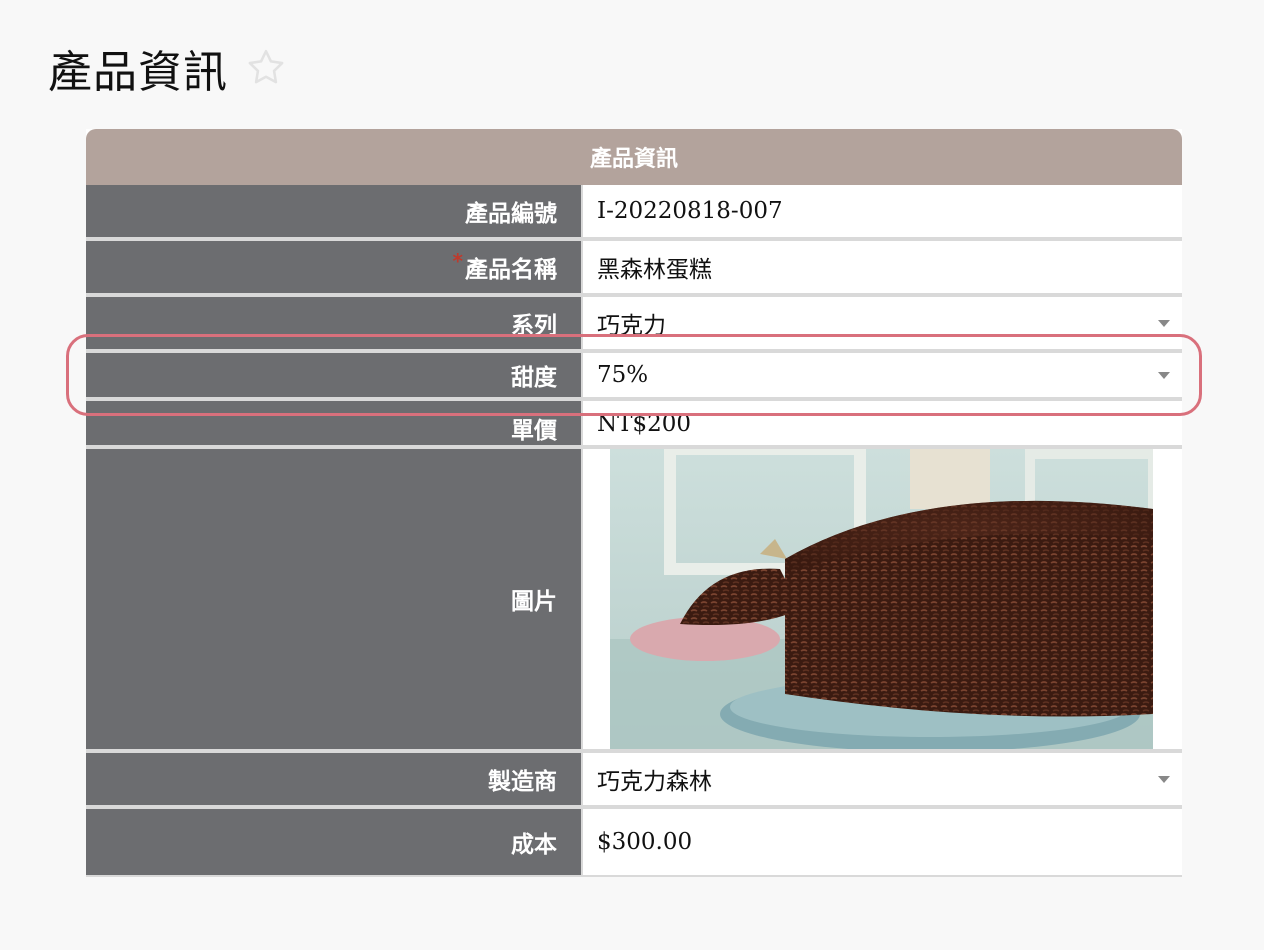 This screenshot has height=950, width=1264. Describe the element at coordinates (882, 779) in the screenshot. I see `manufacturer-select: 巧克力森林` at that location.